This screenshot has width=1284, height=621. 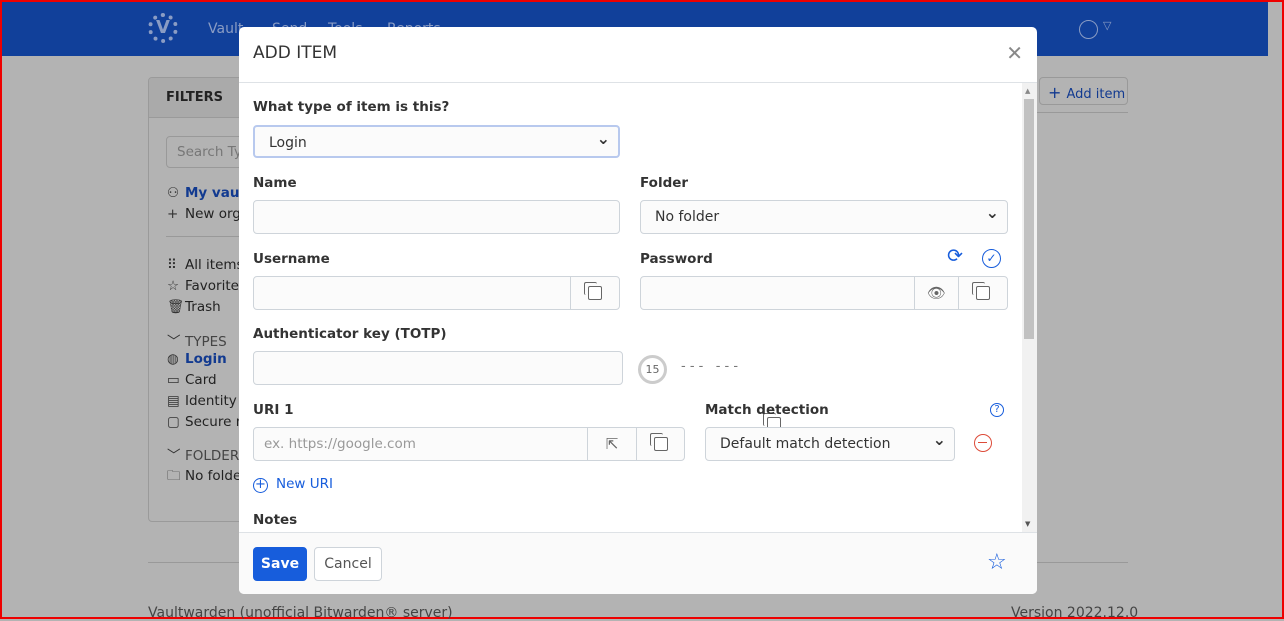 I want to click on value: Default match detection, so click(x=805, y=444).